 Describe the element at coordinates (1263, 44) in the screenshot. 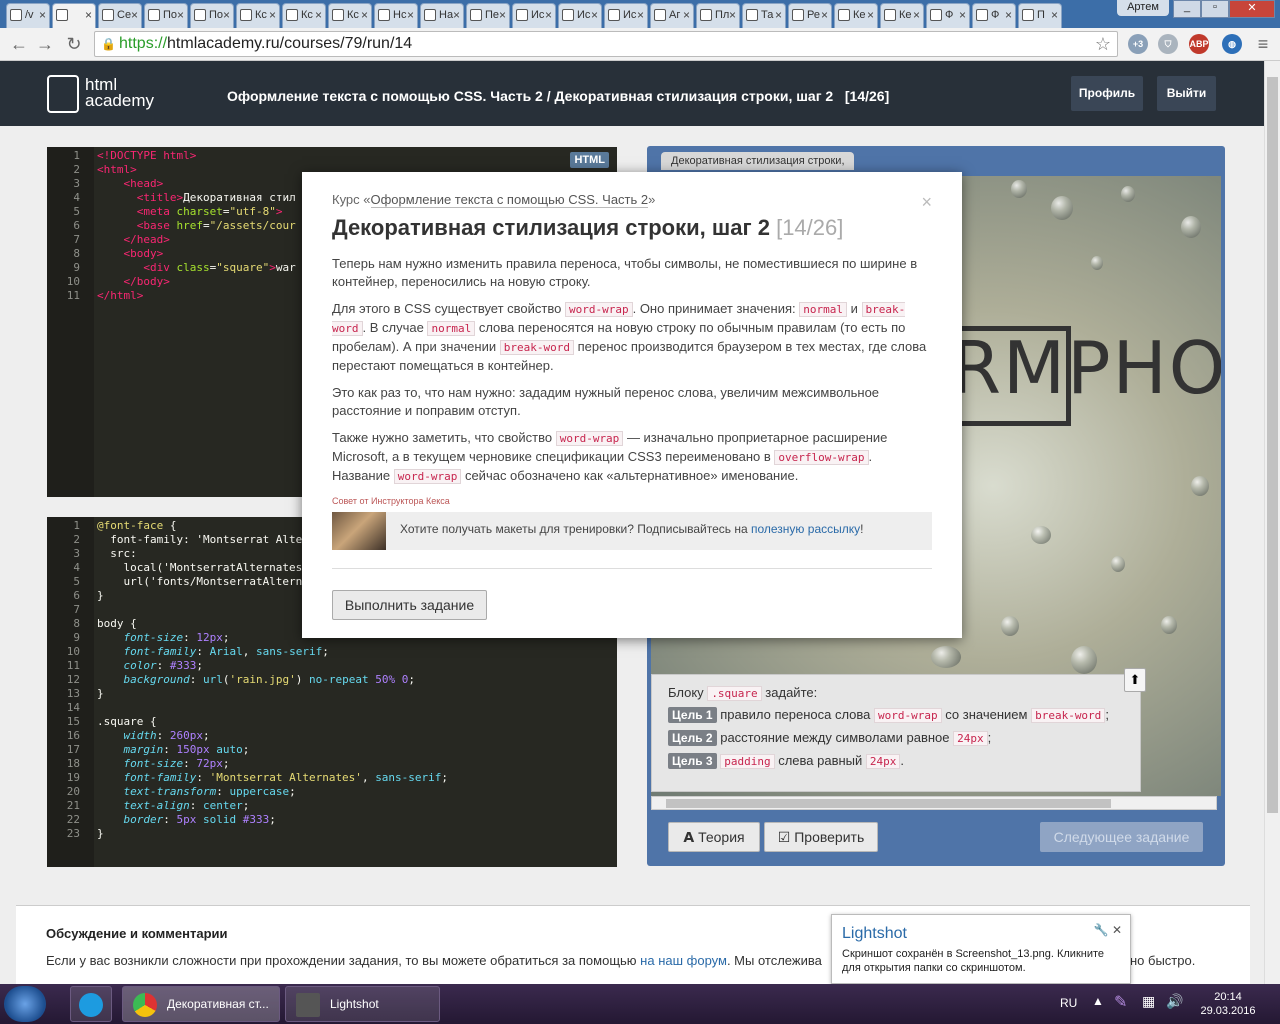

I see `menu-icon: ≡` at that location.